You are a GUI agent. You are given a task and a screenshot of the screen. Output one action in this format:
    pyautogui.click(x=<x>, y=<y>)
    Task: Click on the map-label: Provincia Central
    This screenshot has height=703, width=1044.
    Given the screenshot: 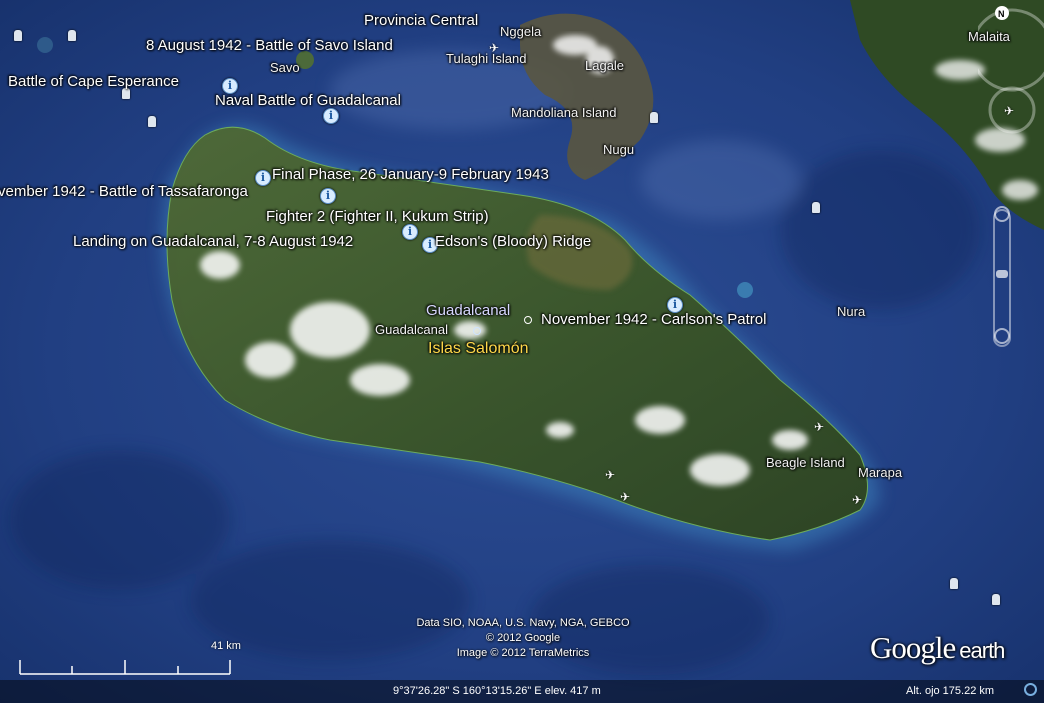 What is the action you would take?
    pyautogui.click(x=421, y=20)
    